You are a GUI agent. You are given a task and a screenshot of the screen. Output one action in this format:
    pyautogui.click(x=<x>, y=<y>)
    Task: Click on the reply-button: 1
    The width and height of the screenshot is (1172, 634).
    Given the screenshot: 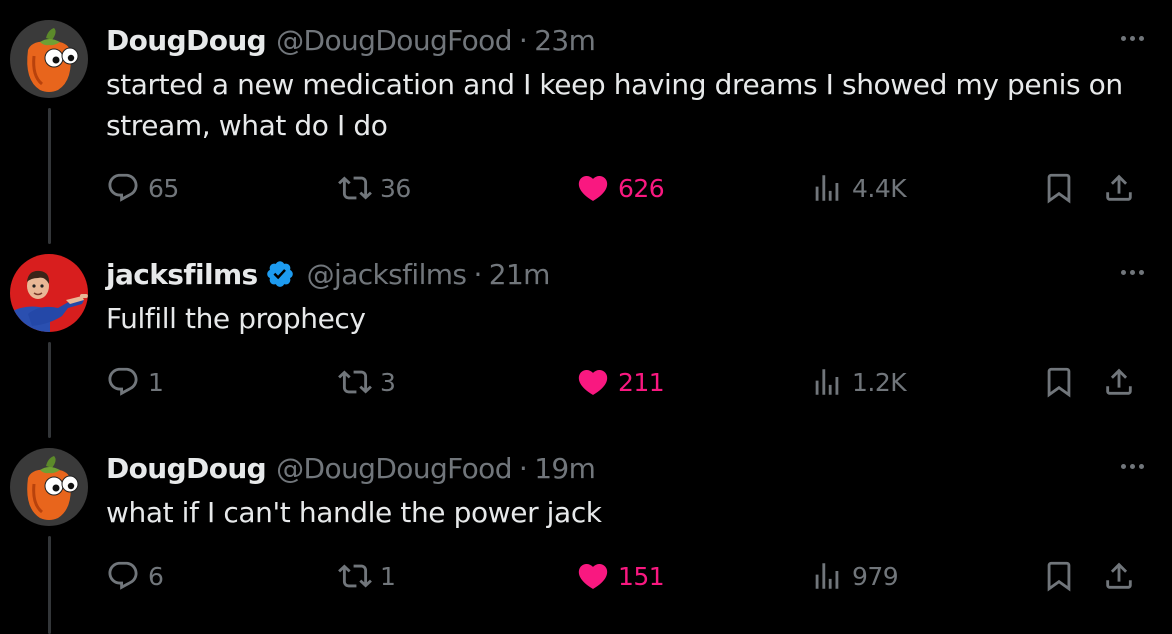 What is the action you would take?
    pyautogui.click(x=135, y=382)
    